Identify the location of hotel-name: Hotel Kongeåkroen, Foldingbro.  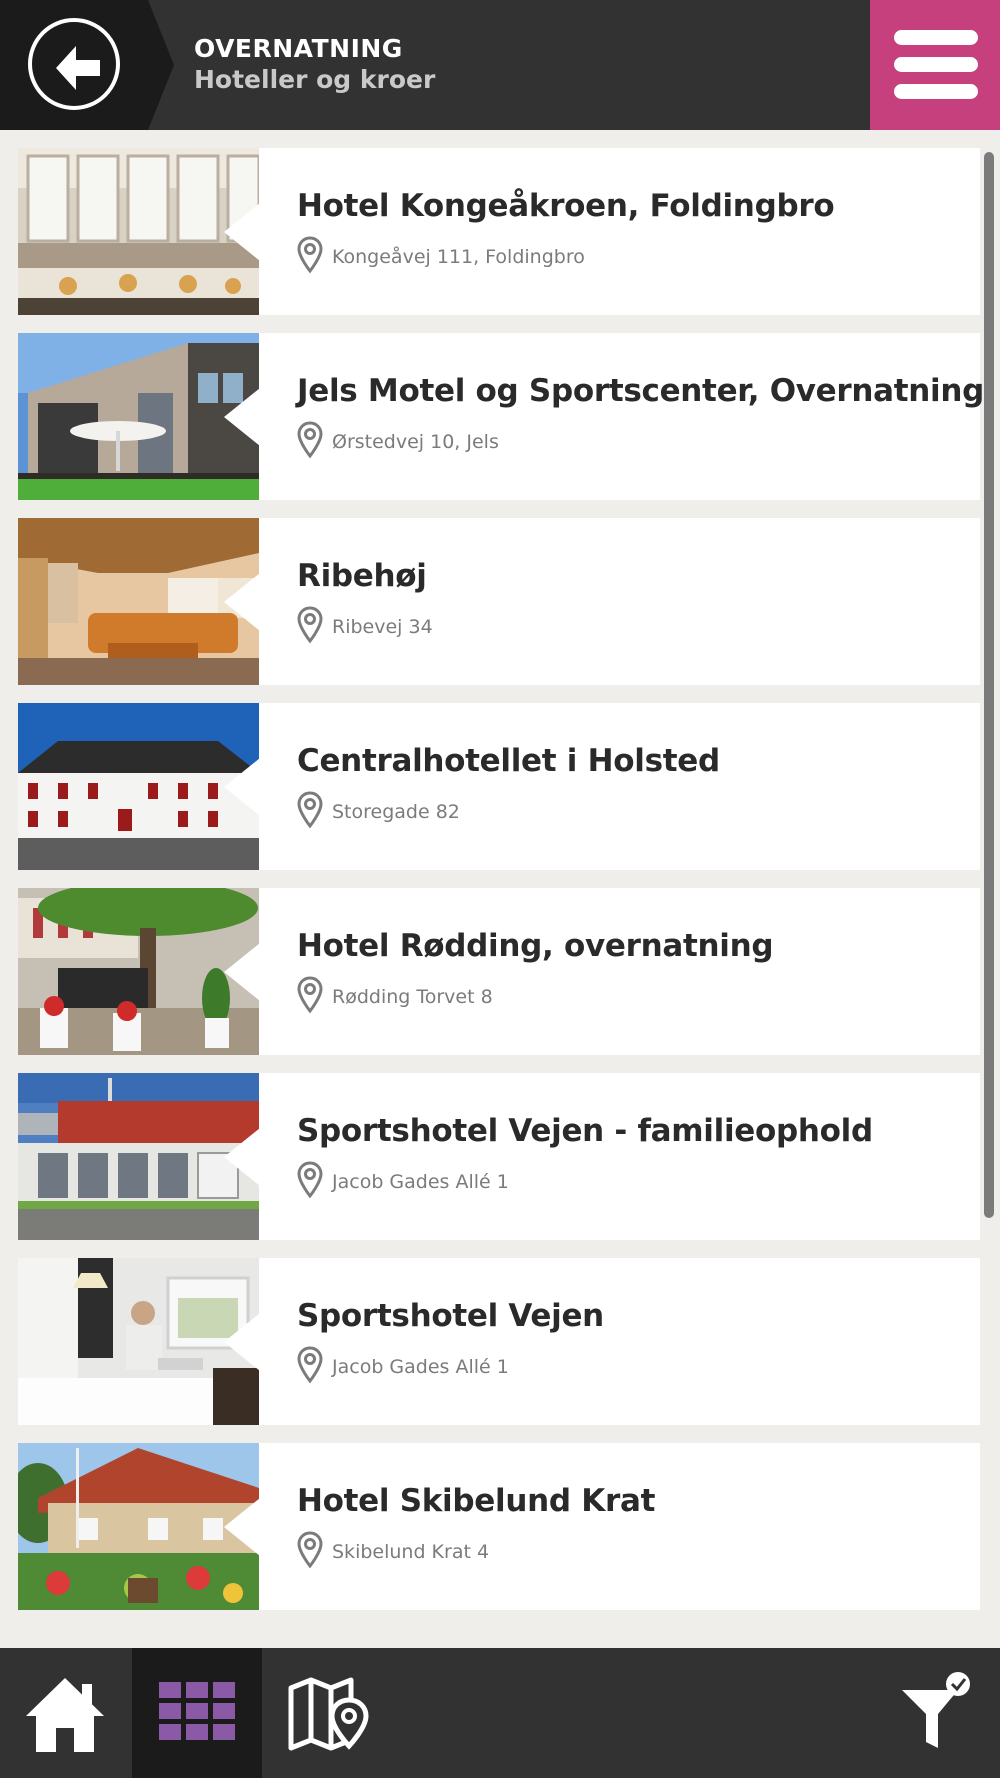
(566, 206).